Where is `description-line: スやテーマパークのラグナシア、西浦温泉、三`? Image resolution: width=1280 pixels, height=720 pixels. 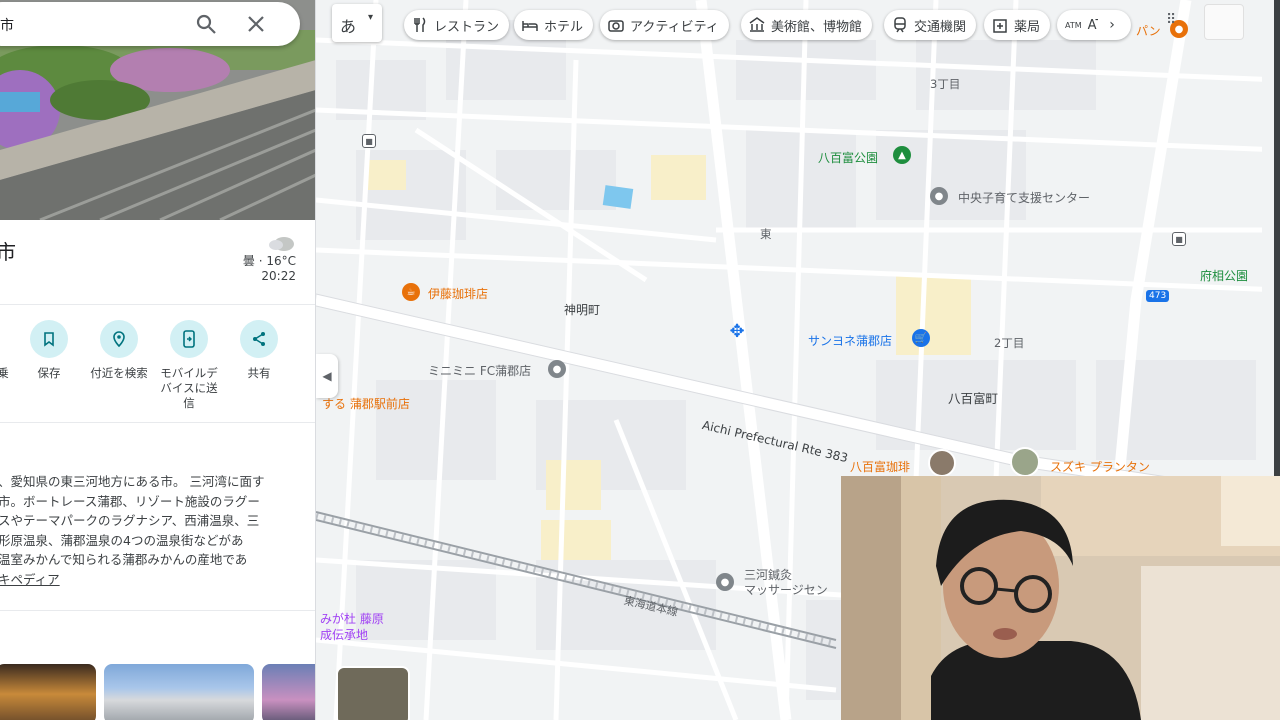 description-line: スやテーマパークのラグナシア、西浦温泉、三 is located at coordinates (130, 520).